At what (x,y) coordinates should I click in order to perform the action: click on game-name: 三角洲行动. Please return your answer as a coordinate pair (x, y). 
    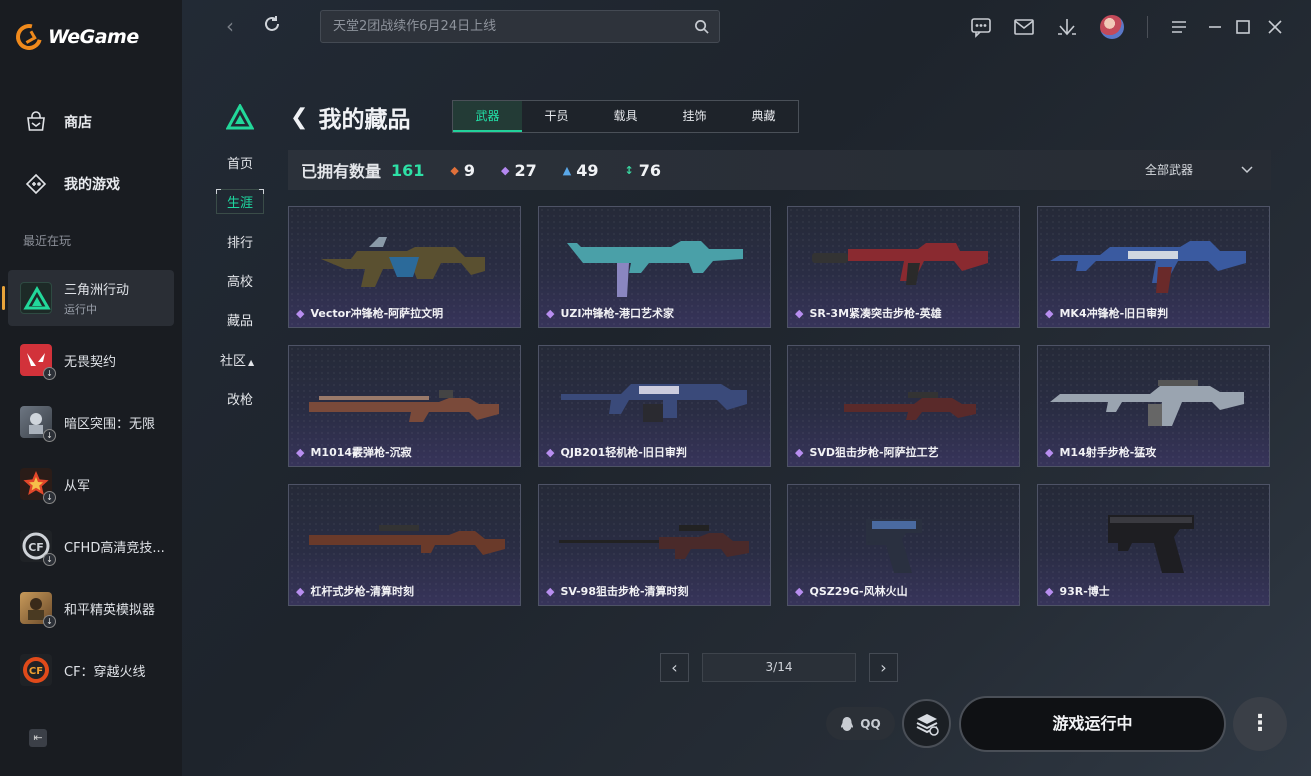
    Looking at the image, I should click on (97, 290).